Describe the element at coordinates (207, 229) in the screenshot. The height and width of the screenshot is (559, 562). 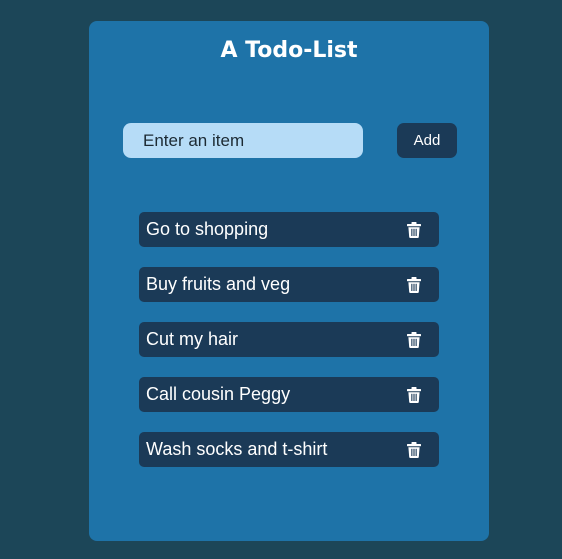
I see `todo-item-text: Go to shopping` at that location.